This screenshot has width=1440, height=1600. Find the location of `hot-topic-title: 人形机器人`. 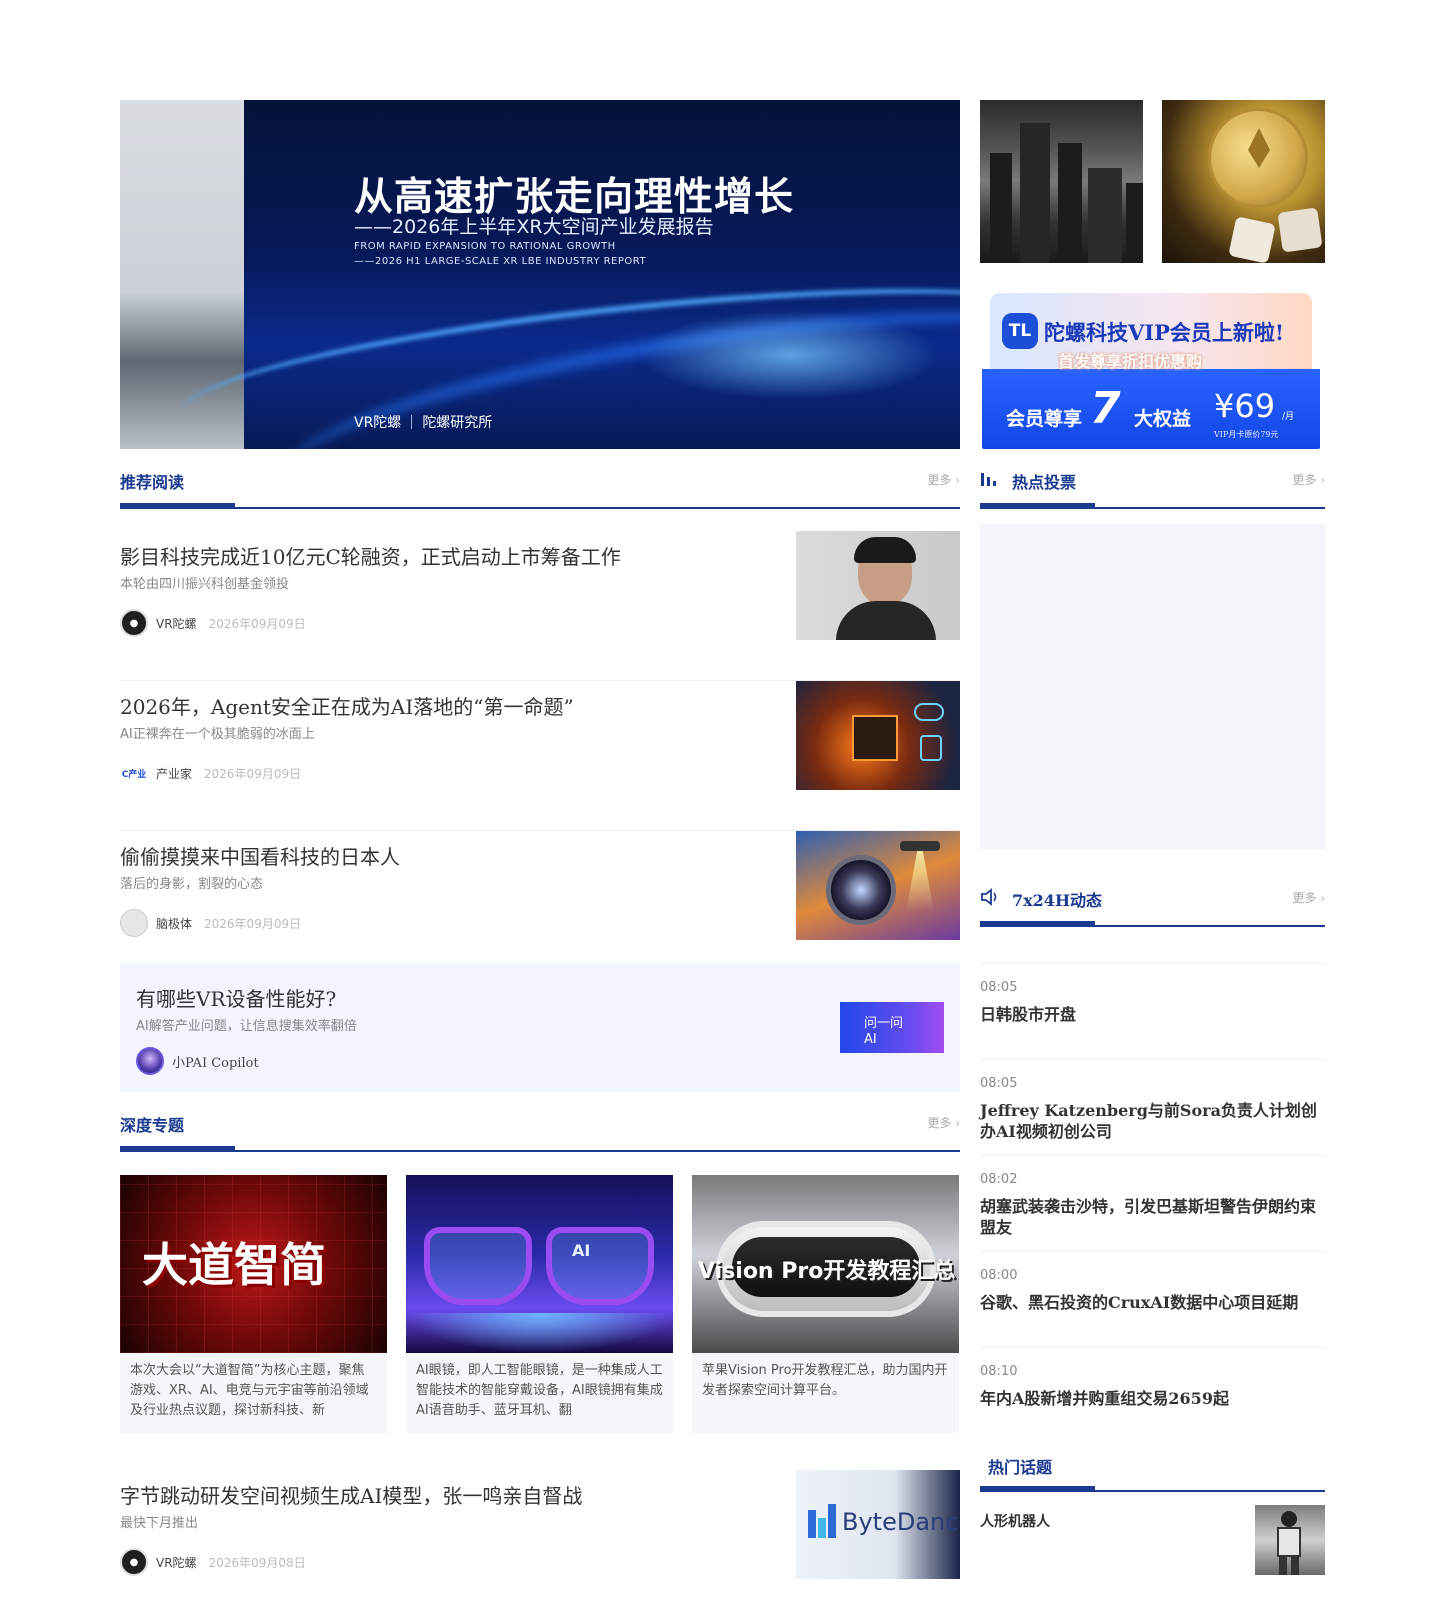

hot-topic-title: 人形机器人 is located at coordinates (1015, 1521).